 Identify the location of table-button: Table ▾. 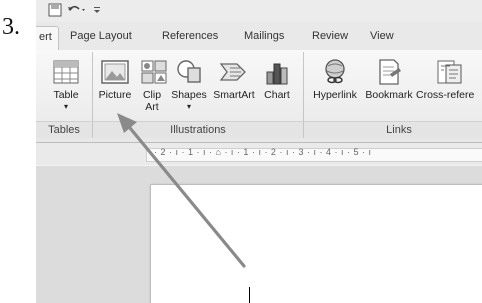
(66, 85).